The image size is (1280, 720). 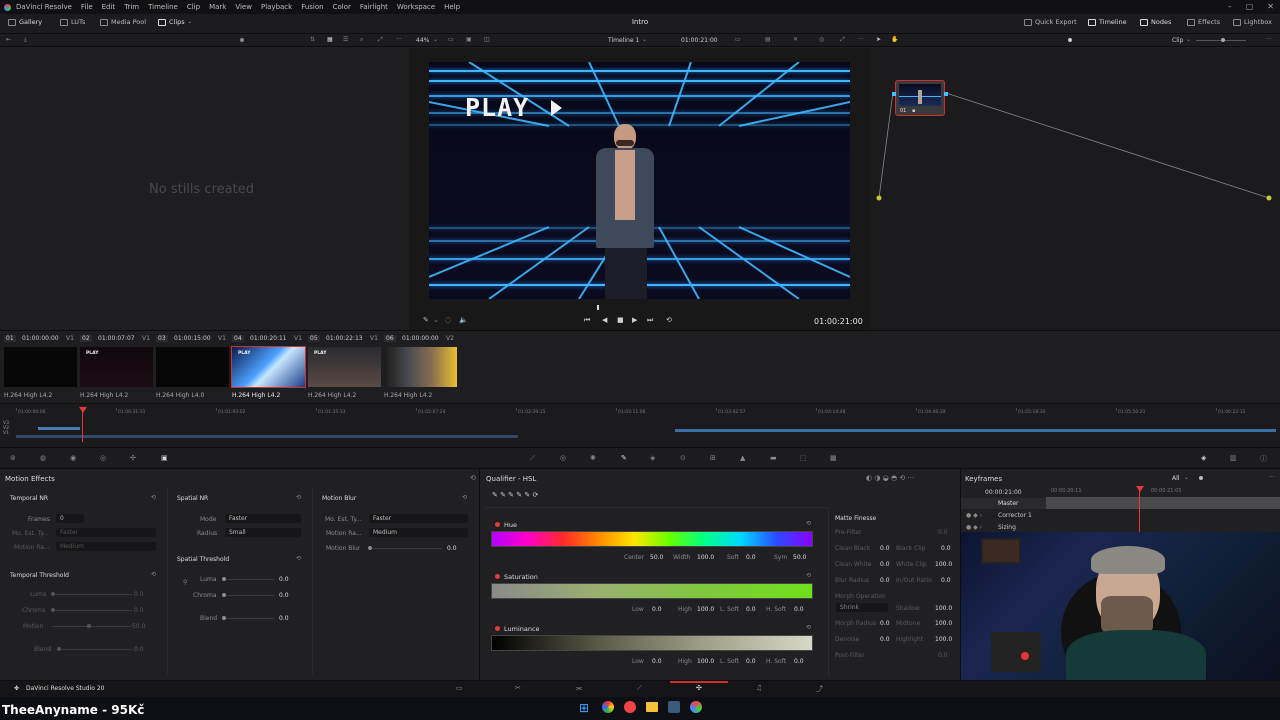 What do you see at coordinates (153, 497) in the screenshot?
I see `temporal-nr-reset-icon: ⟲` at bounding box center [153, 497].